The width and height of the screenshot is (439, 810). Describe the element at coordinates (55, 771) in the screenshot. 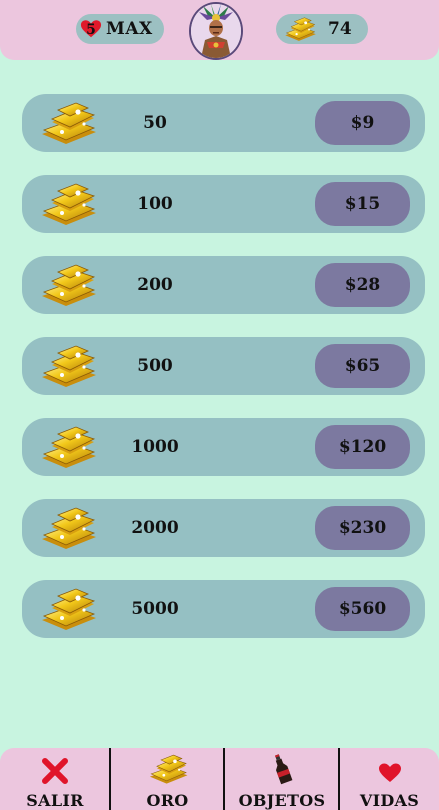

I see `close-icon` at that location.